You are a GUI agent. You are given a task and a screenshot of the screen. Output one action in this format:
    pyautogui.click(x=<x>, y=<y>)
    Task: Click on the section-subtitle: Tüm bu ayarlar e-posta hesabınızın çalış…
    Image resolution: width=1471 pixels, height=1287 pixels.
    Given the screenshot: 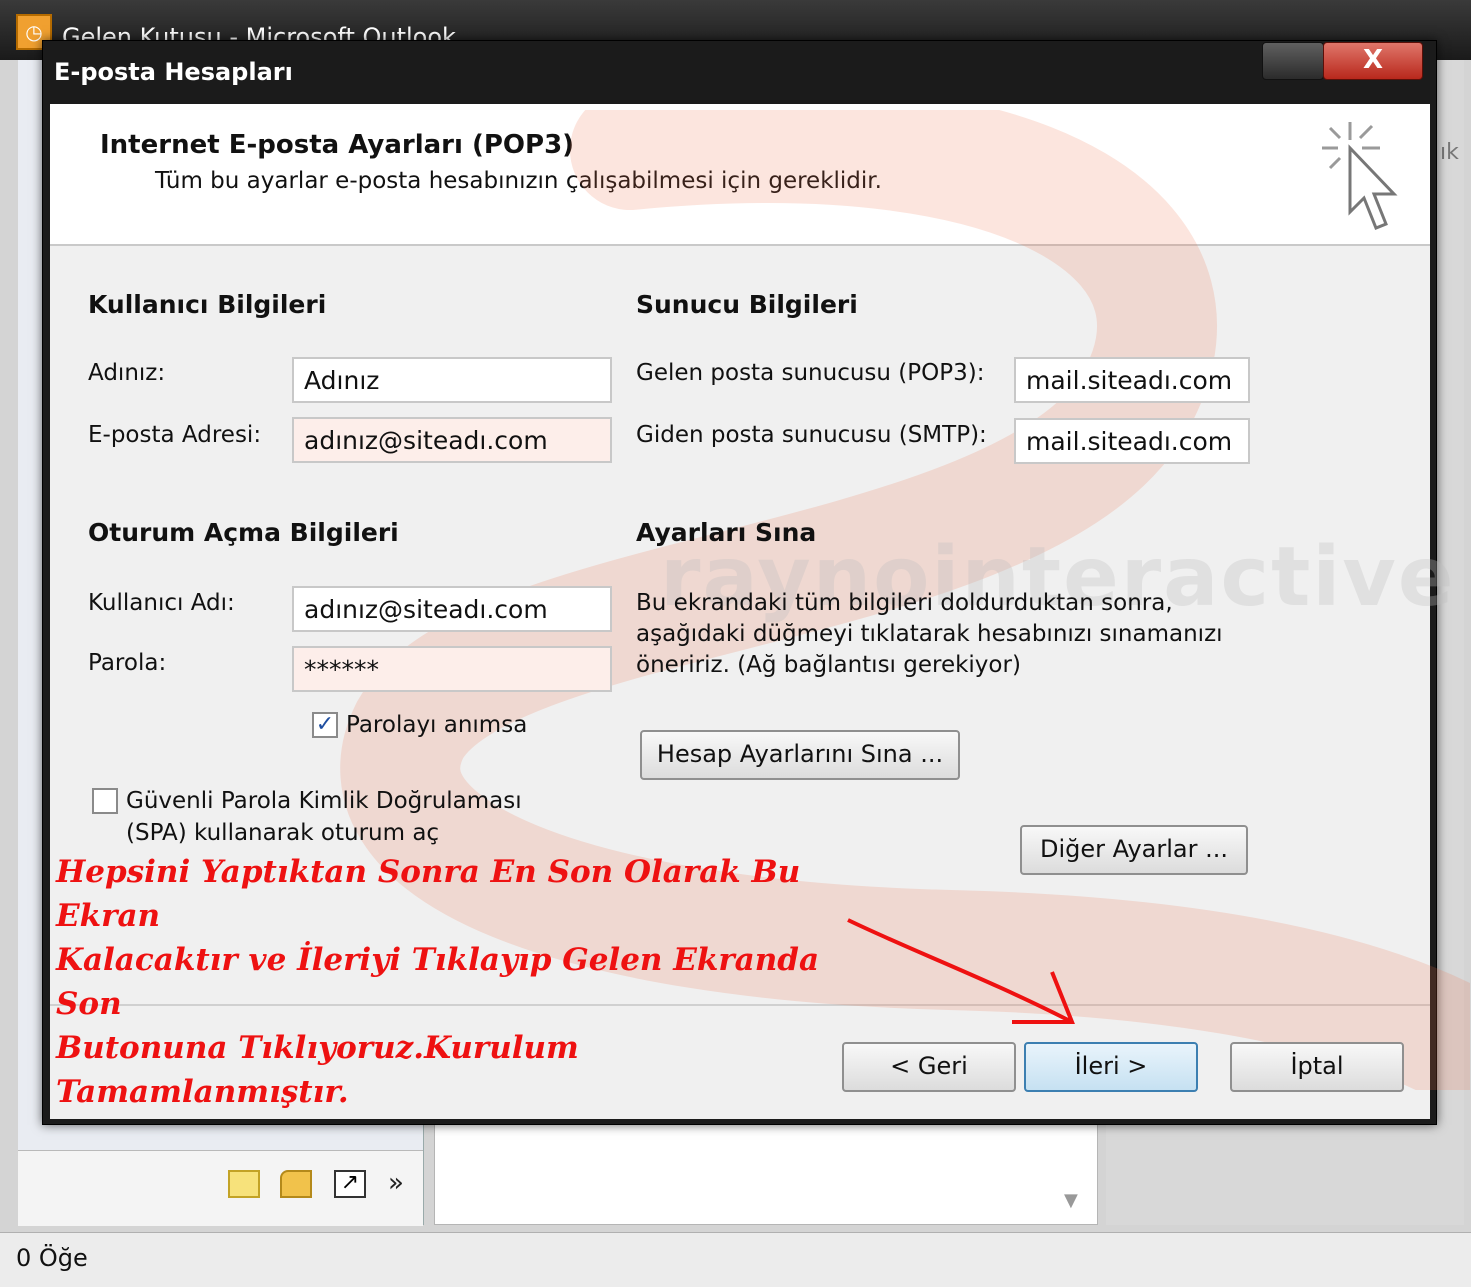 What is the action you would take?
    pyautogui.click(x=518, y=181)
    